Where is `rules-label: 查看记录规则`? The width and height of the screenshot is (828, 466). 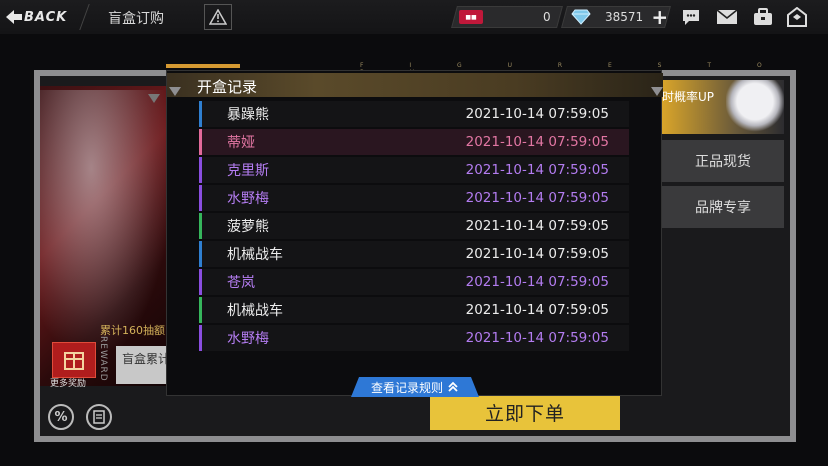
rules-label: 查看记录规则 is located at coordinates (406, 387).